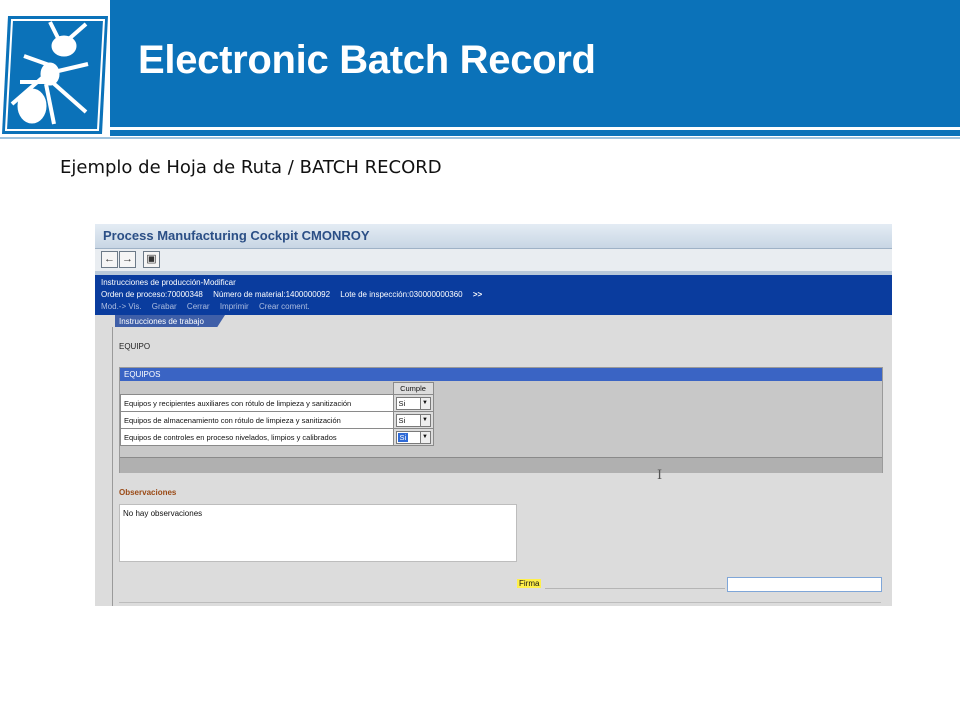  What do you see at coordinates (164, 306) in the screenshot?
I see `menu-grabar: Grabar` at bounding box center [164, 306].